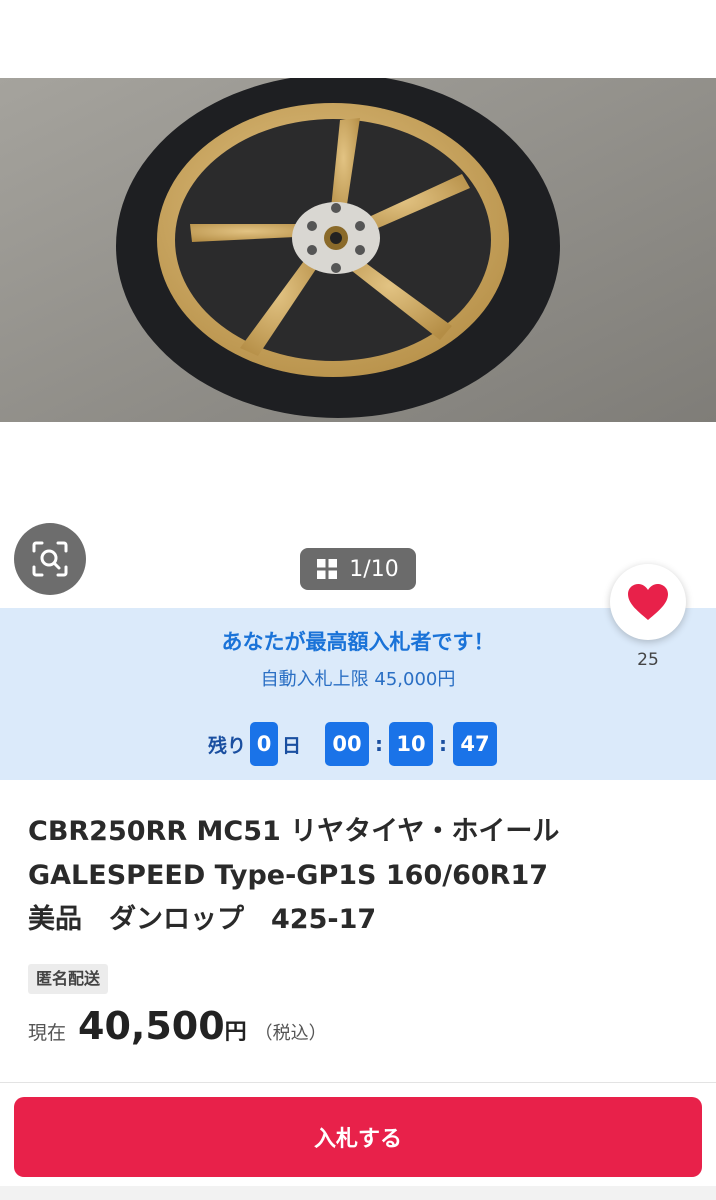 This screenshot has height=1200, width=716. I want to click on favorite-count: 25, so click(648, 660).